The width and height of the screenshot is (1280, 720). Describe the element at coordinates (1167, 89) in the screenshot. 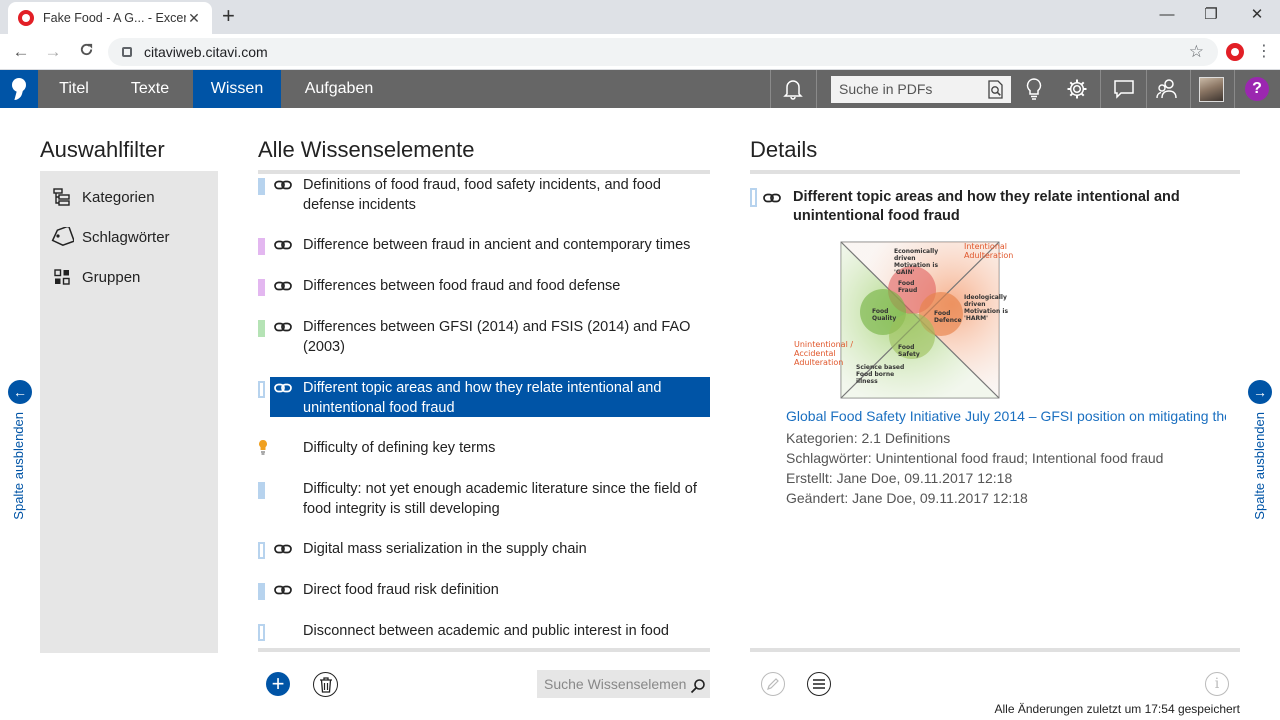

I see `users-icon` at that location.